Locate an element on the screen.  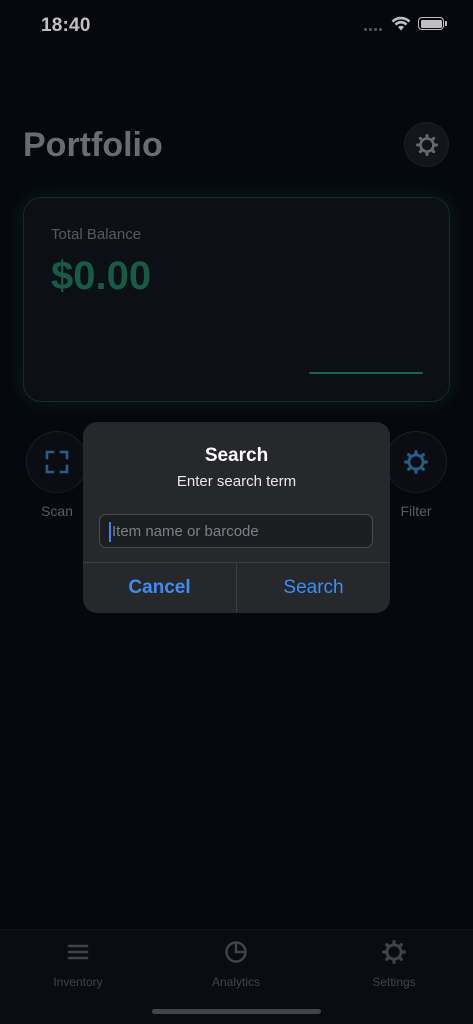
cancel-button: Cancel is located at coordinates (159, 588).